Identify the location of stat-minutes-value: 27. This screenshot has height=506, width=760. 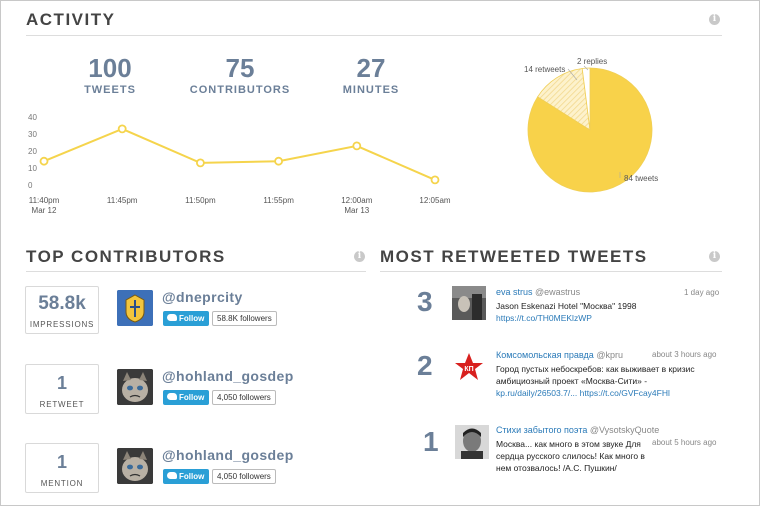
(371, 68).